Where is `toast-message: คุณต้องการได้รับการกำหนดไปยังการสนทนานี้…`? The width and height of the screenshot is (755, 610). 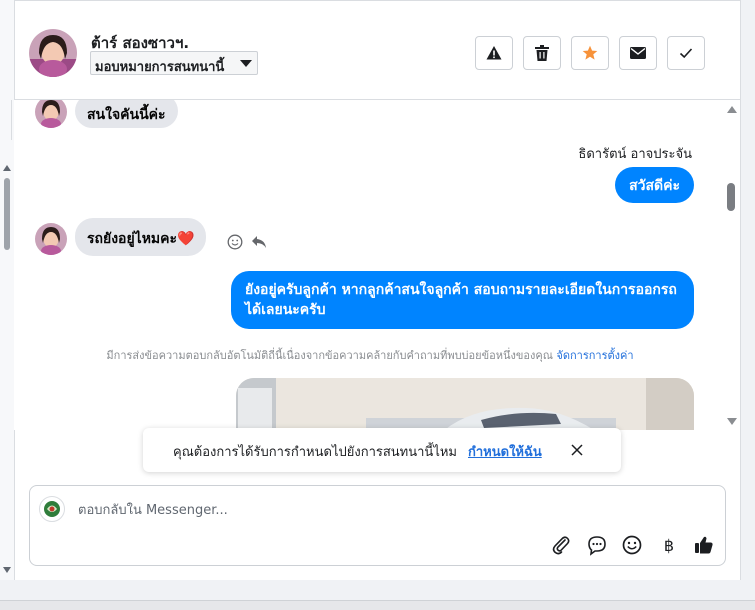 toast-message: คุณต้องการได้รับการกำหนดไปยังการสนทนานี้… is located at coordinates (315, 452).